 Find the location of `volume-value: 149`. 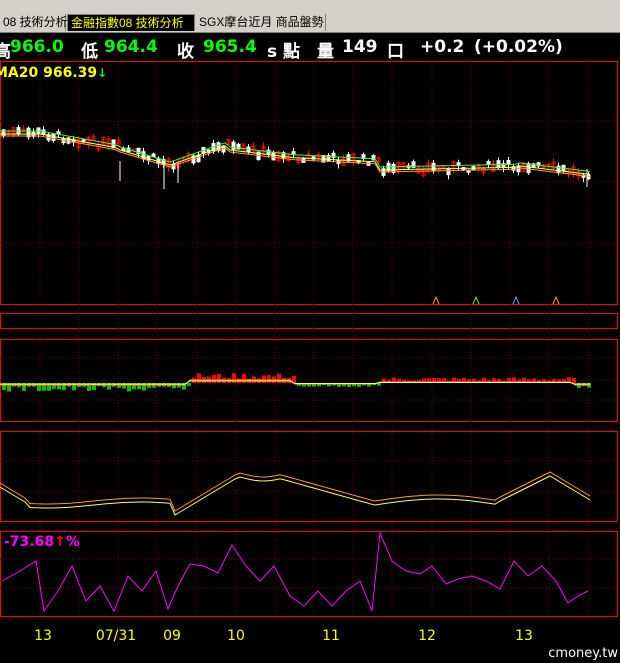

volume-value: 149 is located at coordinates (360, 47).